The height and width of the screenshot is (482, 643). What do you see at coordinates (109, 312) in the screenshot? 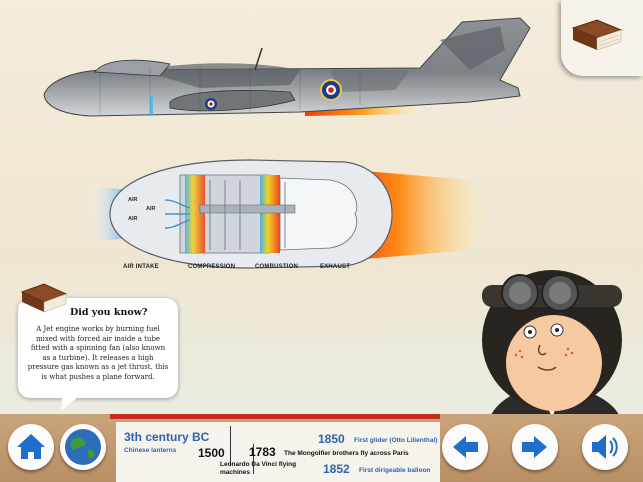
I see `did-you-know-title: Did you know?` at bounding box center [109, 312].